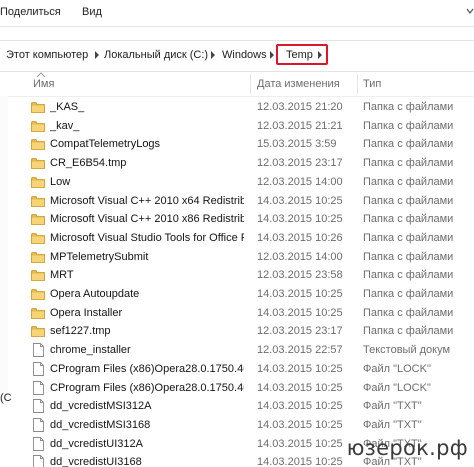  Describe the element at coordinates (43, 84) in the screenshot. I see `column-header-name: Имя` at that location.